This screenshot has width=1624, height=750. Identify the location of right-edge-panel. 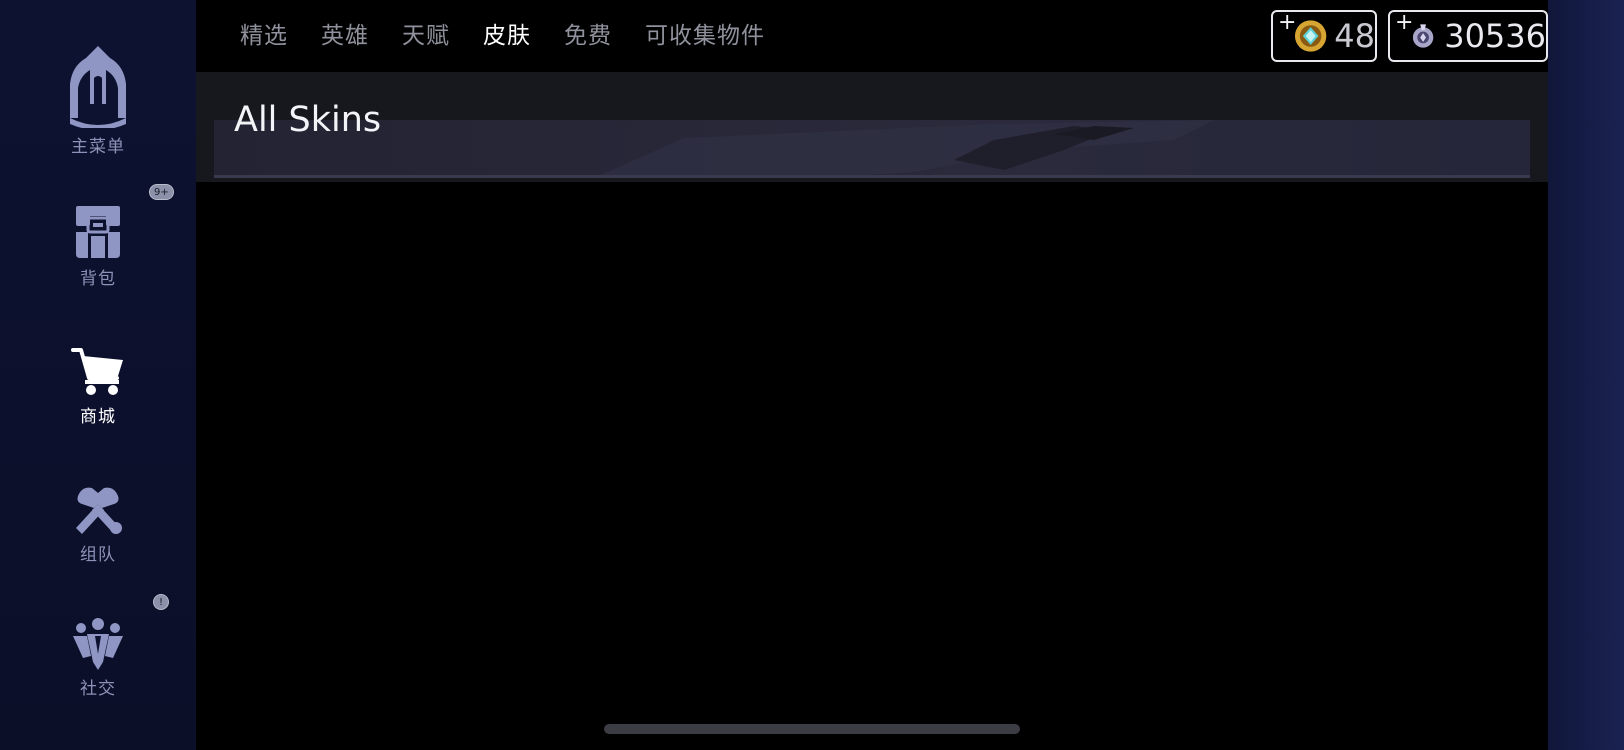
(1586, 375).